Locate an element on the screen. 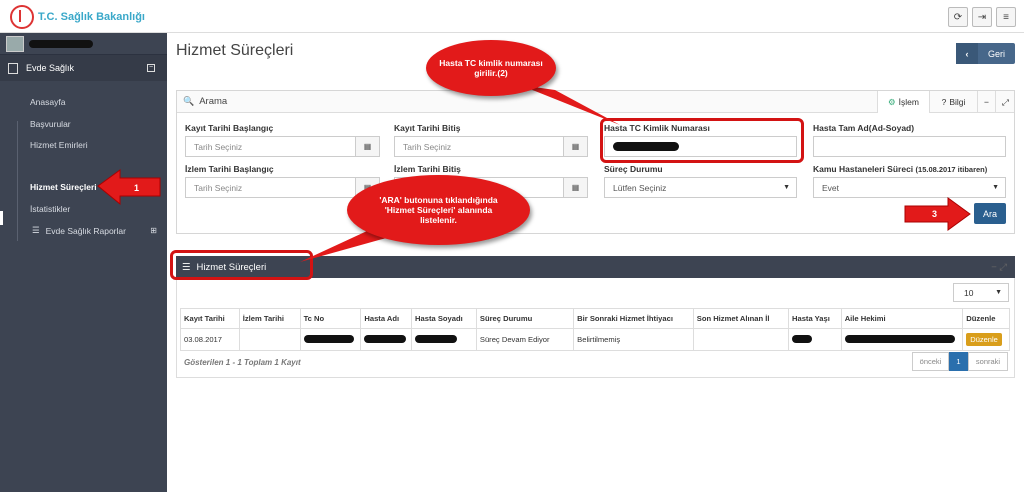  arrow-1-number: 1 is located at coordinates (136, 188).